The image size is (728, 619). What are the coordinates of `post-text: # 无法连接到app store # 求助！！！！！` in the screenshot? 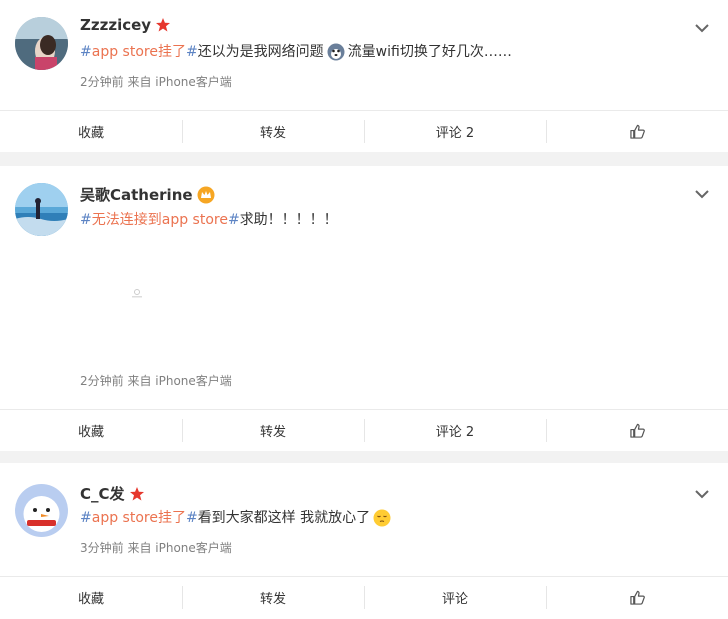 It's located at (209, 220).